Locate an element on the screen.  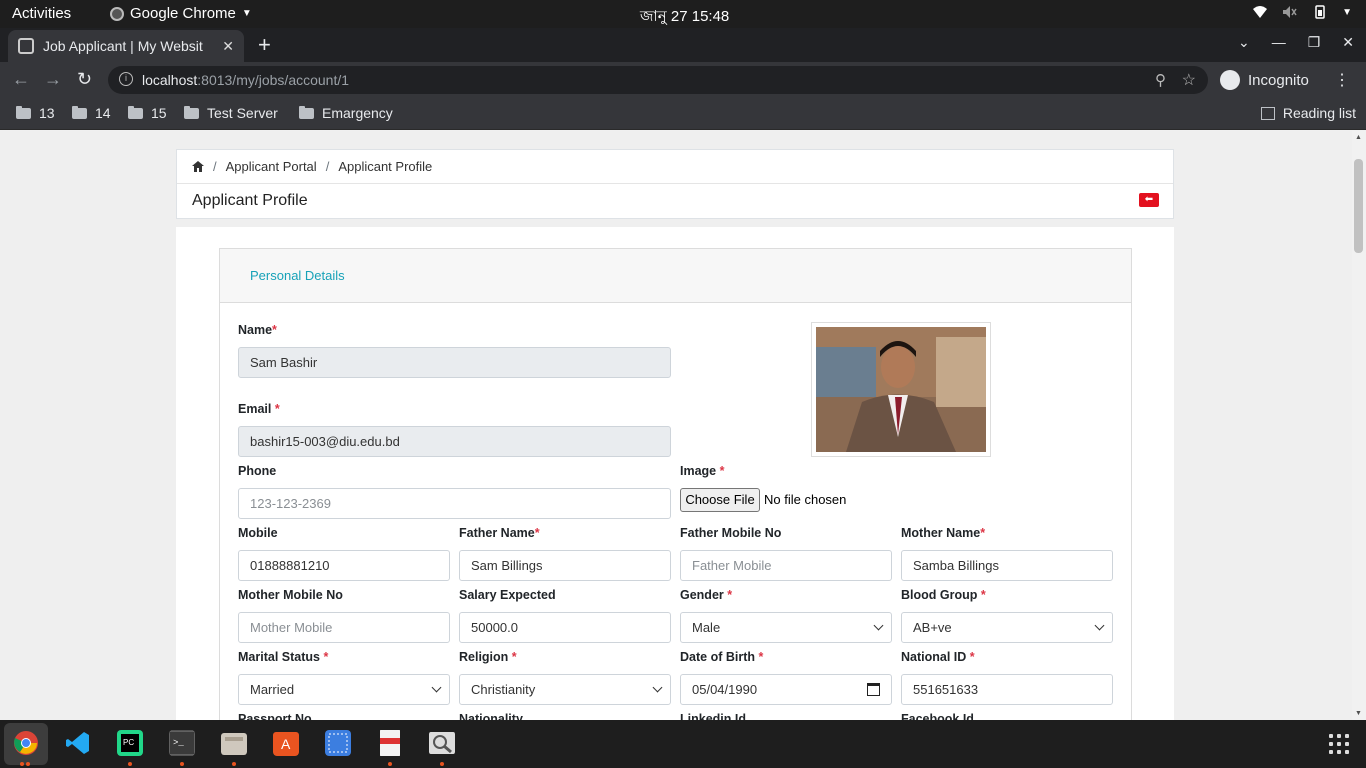
scrollbar-thumb is located at coordinates (1358, 206).